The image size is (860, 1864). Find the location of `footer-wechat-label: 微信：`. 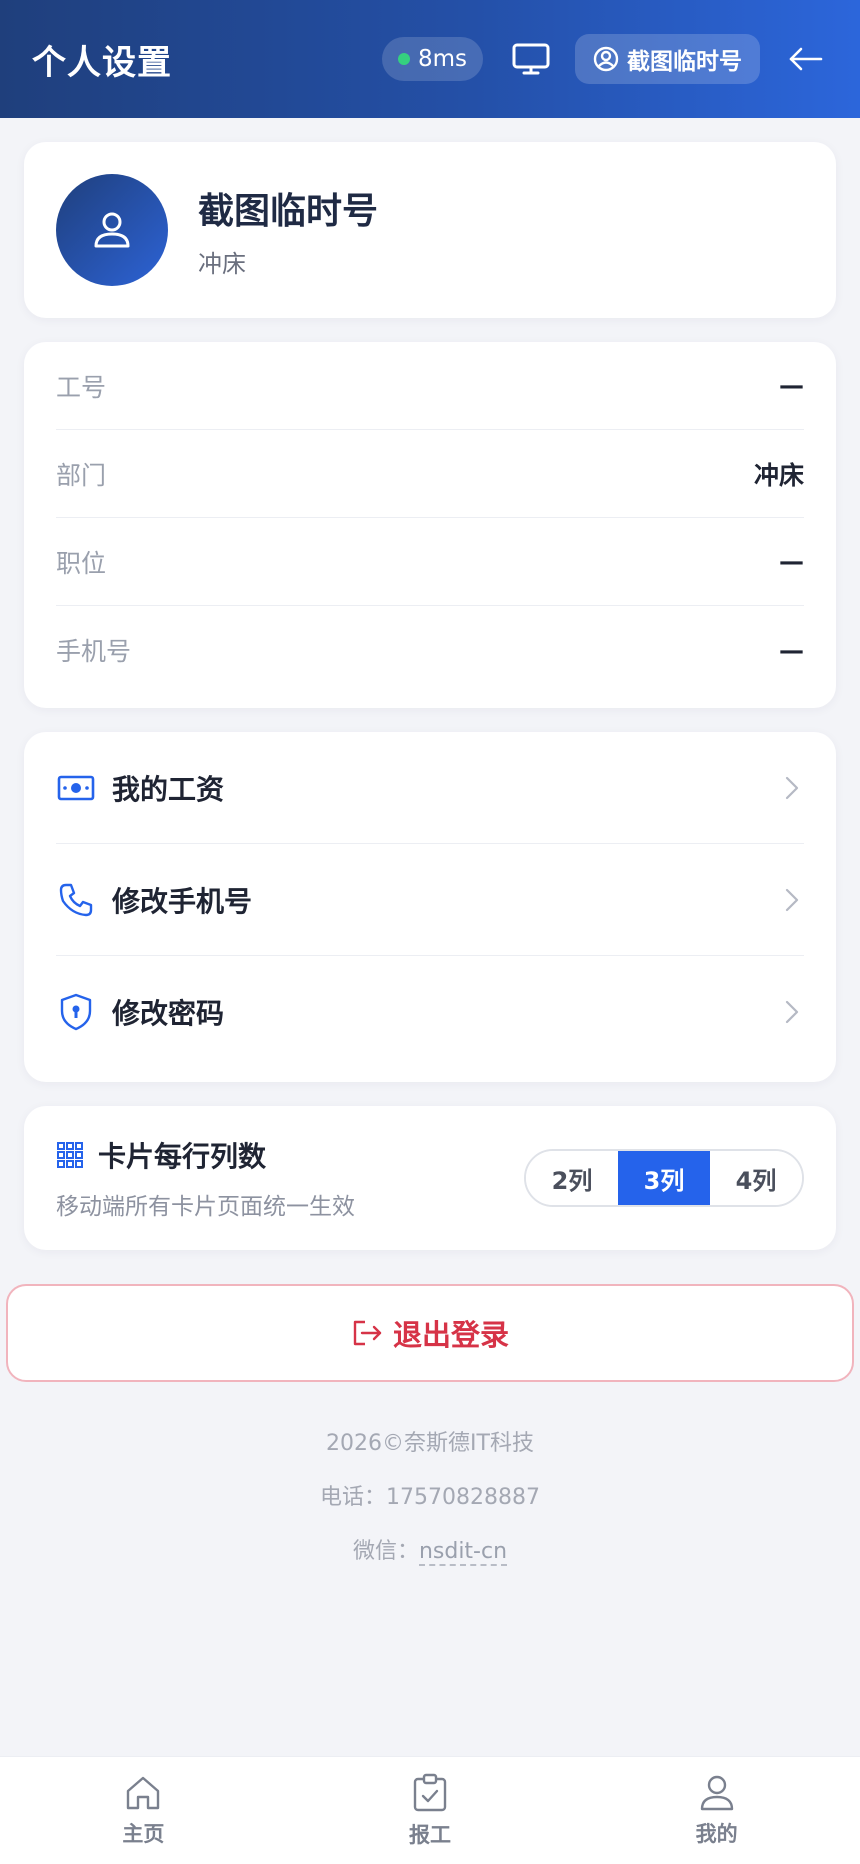

footer-wechat-label: 微信： is located at coordinates (385, 1551).